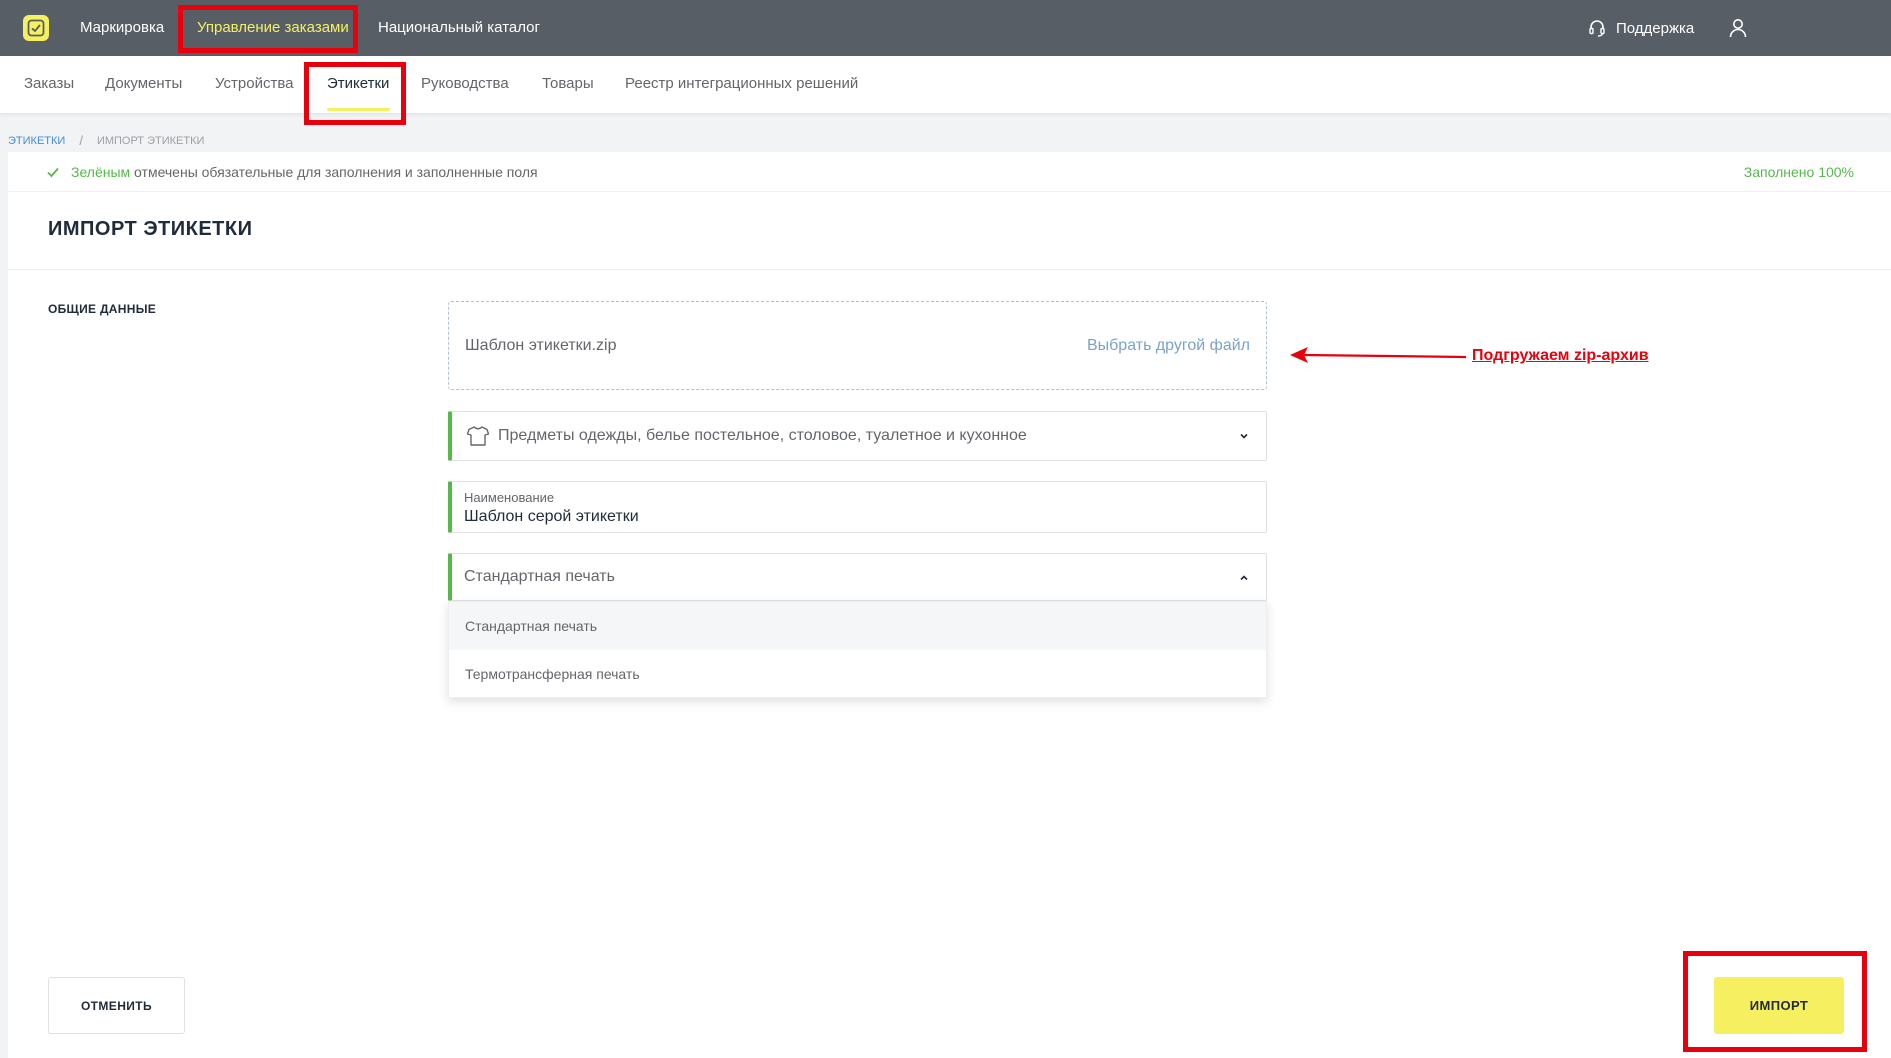 This screenshot has height=1058, width=1891. What do you see at coordinates (857, 626) in the screenshot?
I see `dropdown-option-standard: Стандартная печать` at bounding box center [857, 626].